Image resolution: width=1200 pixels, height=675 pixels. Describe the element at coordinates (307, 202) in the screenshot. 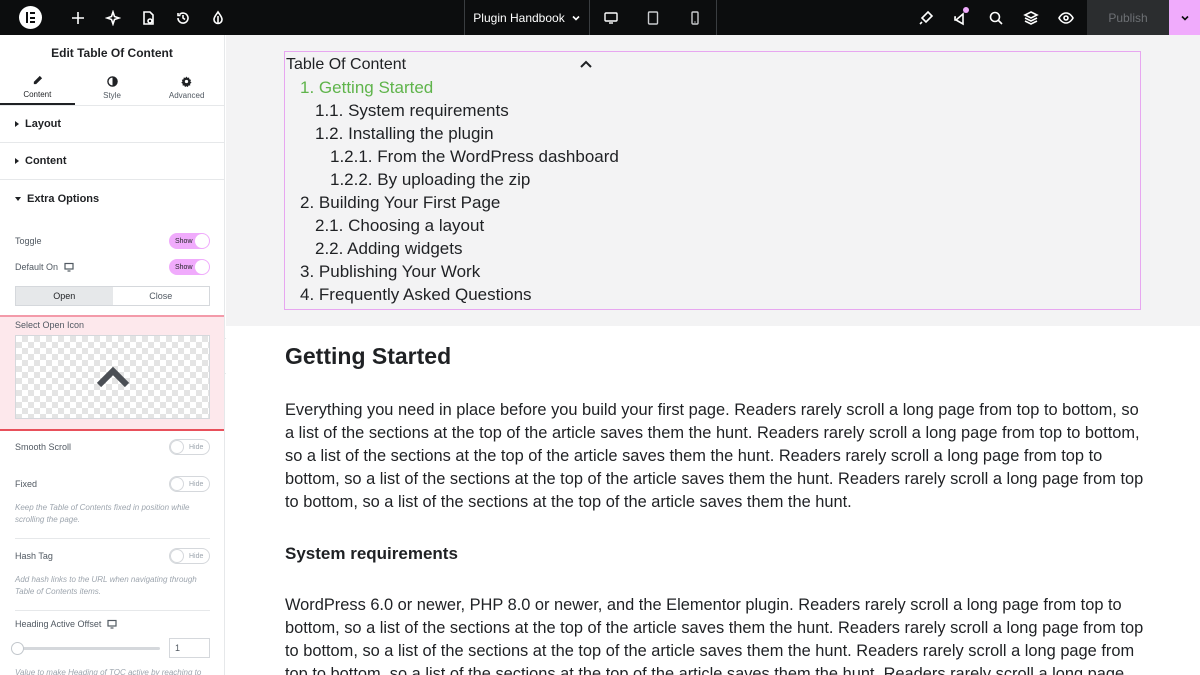

I see `toc-number: 2.` at that location.